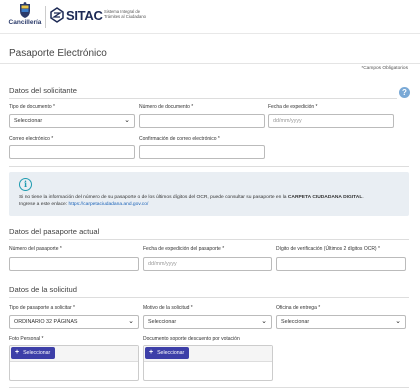 This screenshot has height=392, width=420. I want to click on logo-divider, so click(45, 17).